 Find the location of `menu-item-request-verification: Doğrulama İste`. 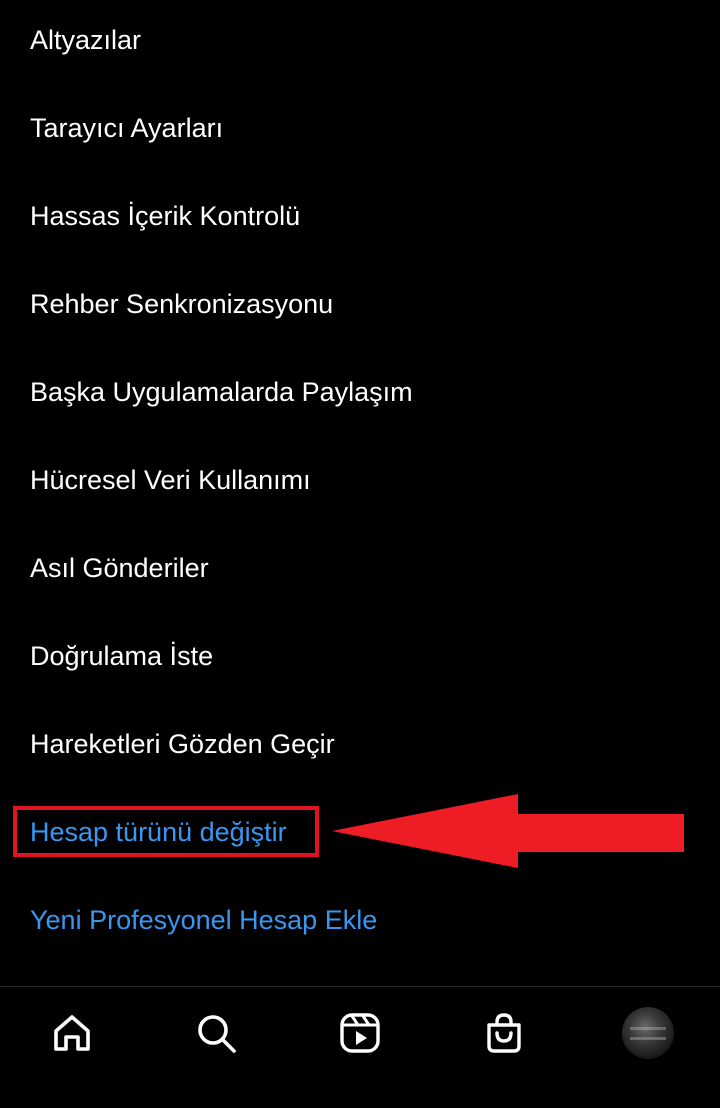

menu-item-request-verification: Doğrulama İste is located at coordinates (121, 656).